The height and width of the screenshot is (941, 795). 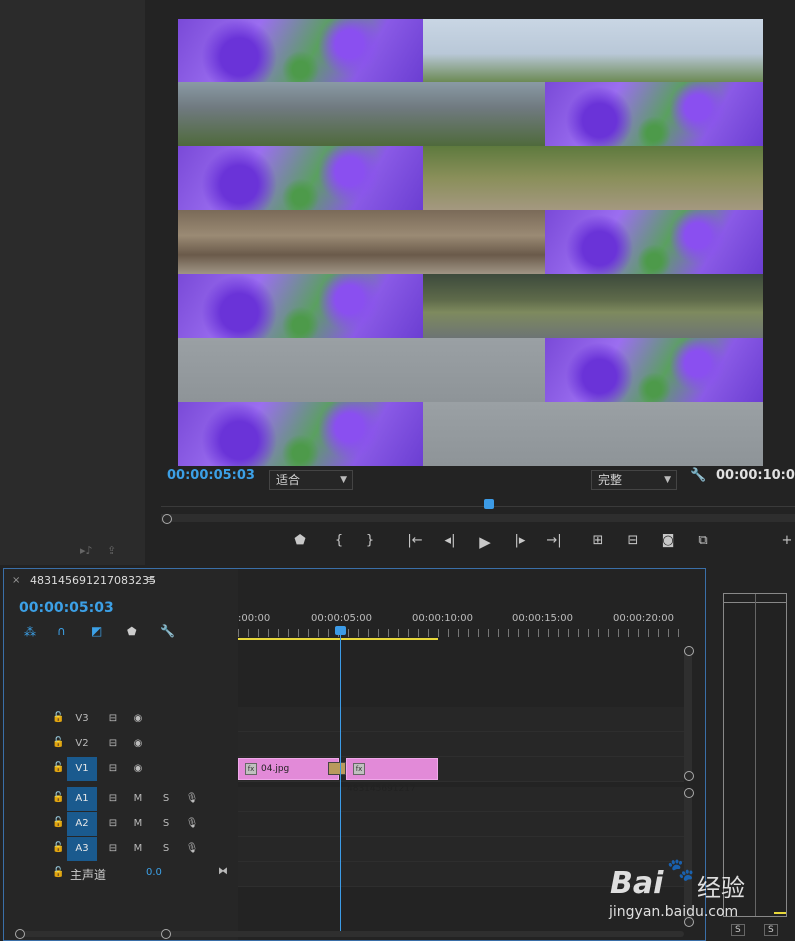 I want to click on track-name: A2, so click(x=82, y=824).